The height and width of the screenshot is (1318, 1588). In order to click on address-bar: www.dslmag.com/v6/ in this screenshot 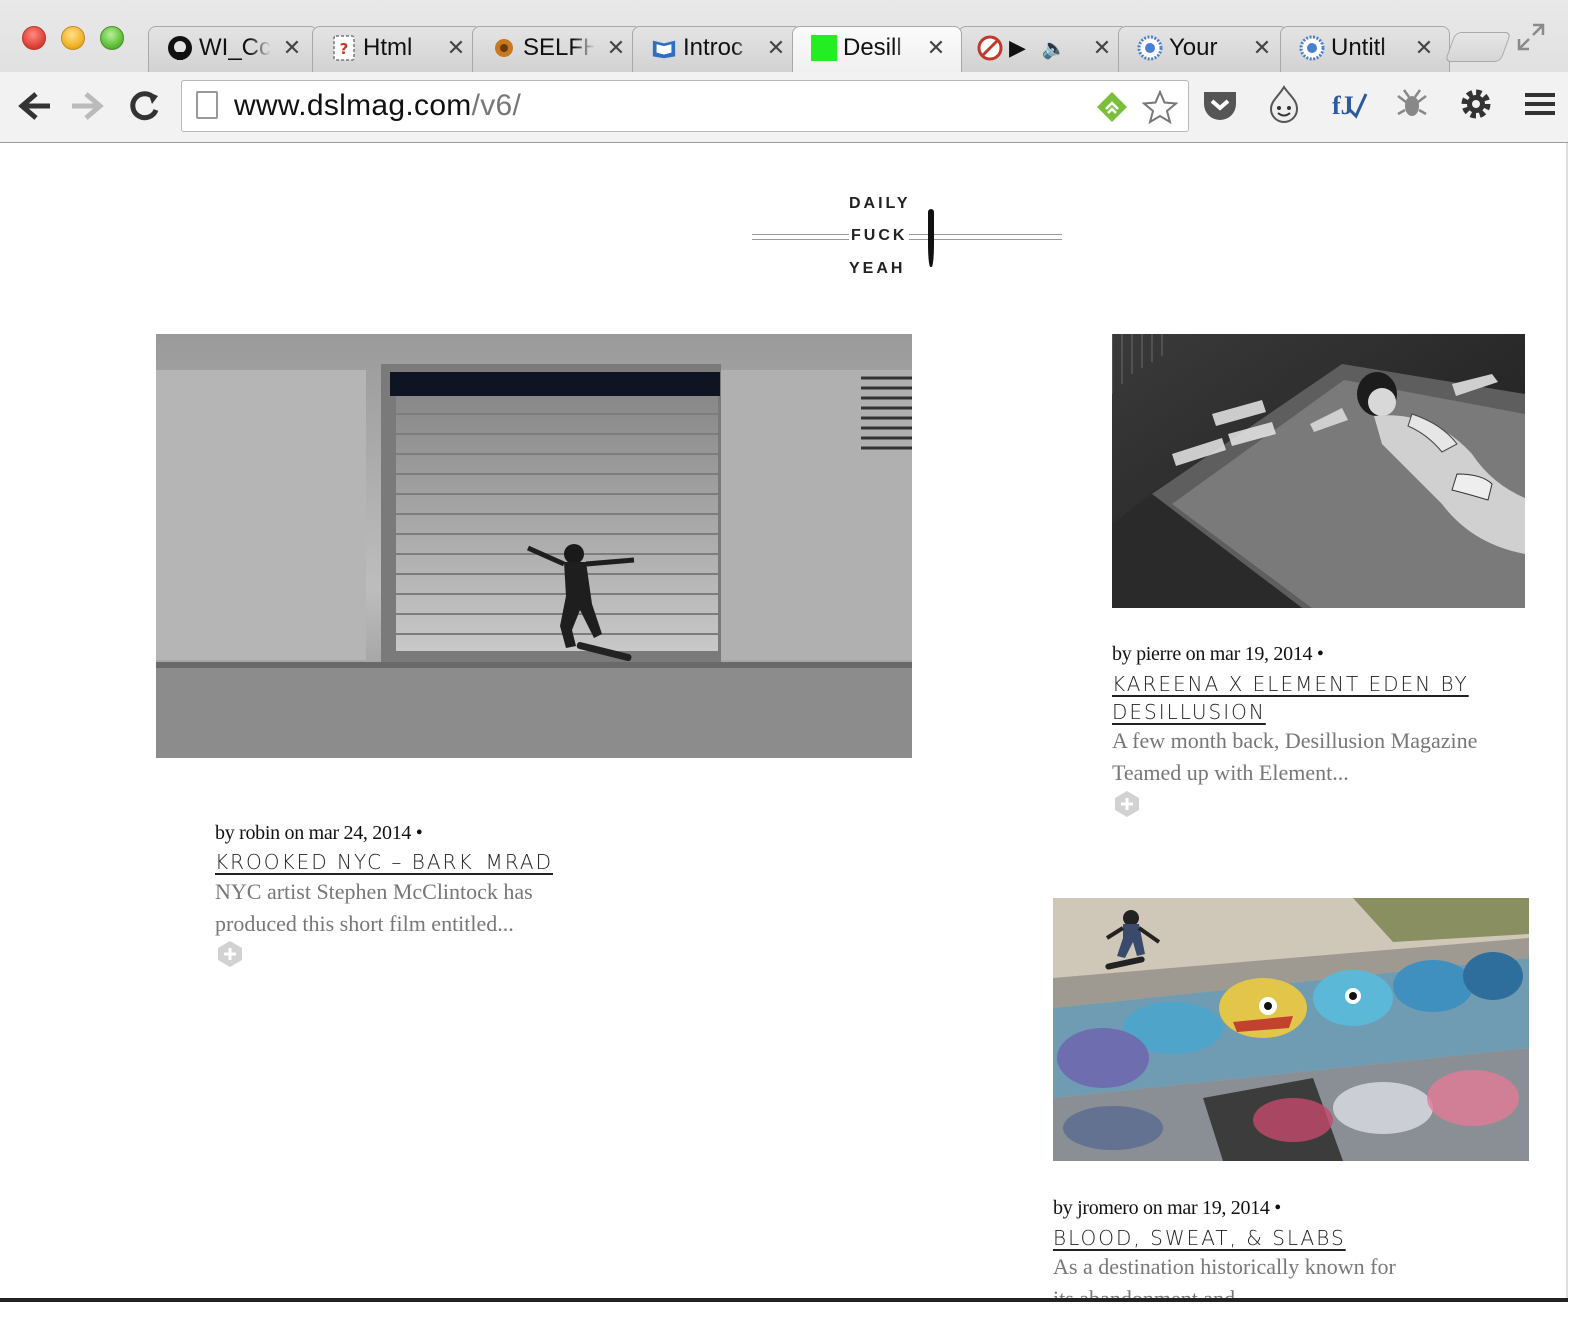, I will do `click(685, 106)`.